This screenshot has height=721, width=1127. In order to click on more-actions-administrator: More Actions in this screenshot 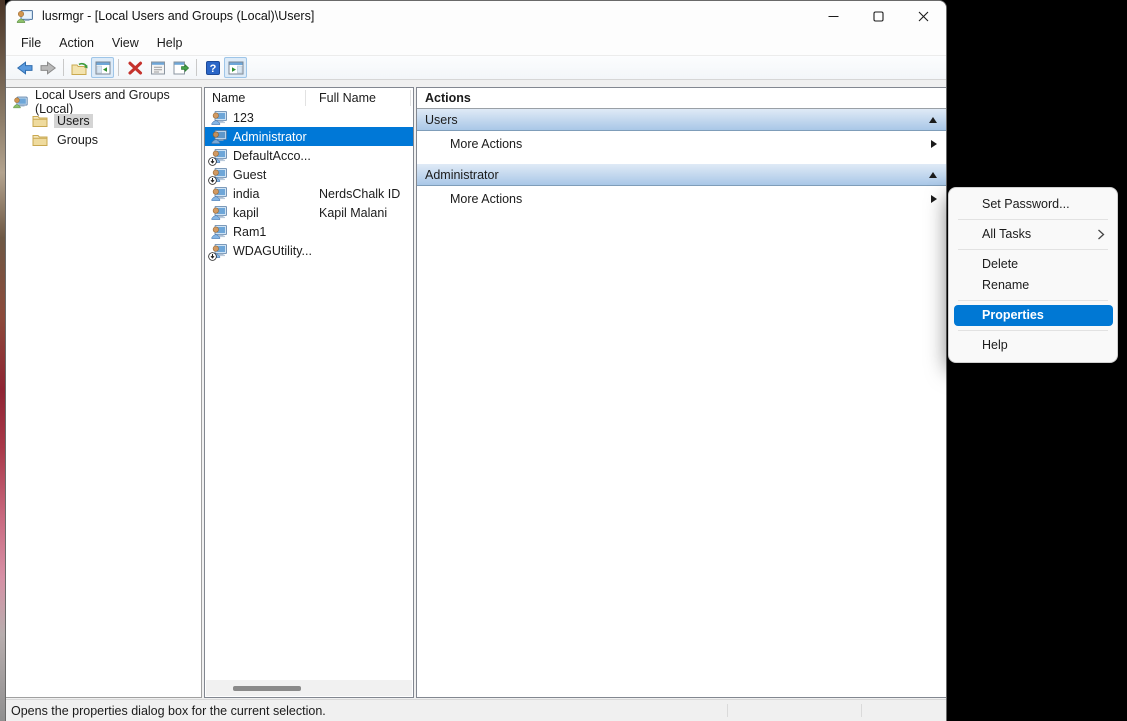, I will do `click(681, 199)`.